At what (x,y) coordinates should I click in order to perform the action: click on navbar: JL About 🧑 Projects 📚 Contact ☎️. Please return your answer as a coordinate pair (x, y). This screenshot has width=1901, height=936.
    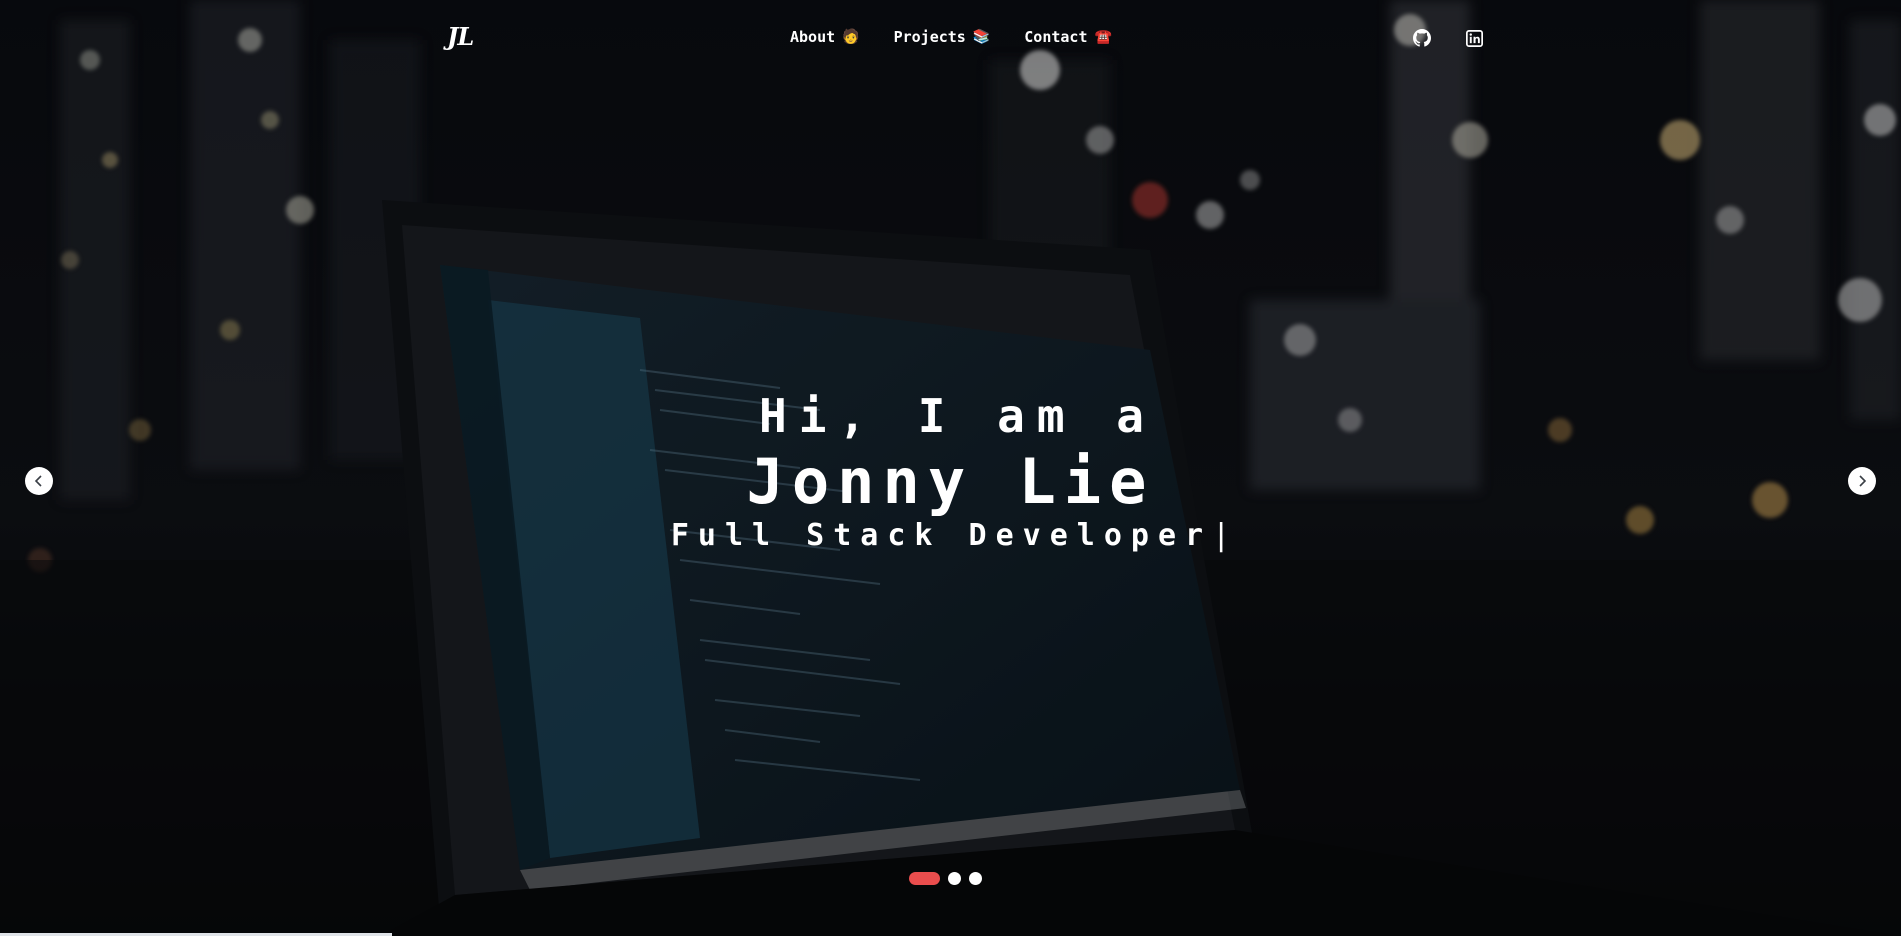
    Looking at the image, I should click on (950, 39).